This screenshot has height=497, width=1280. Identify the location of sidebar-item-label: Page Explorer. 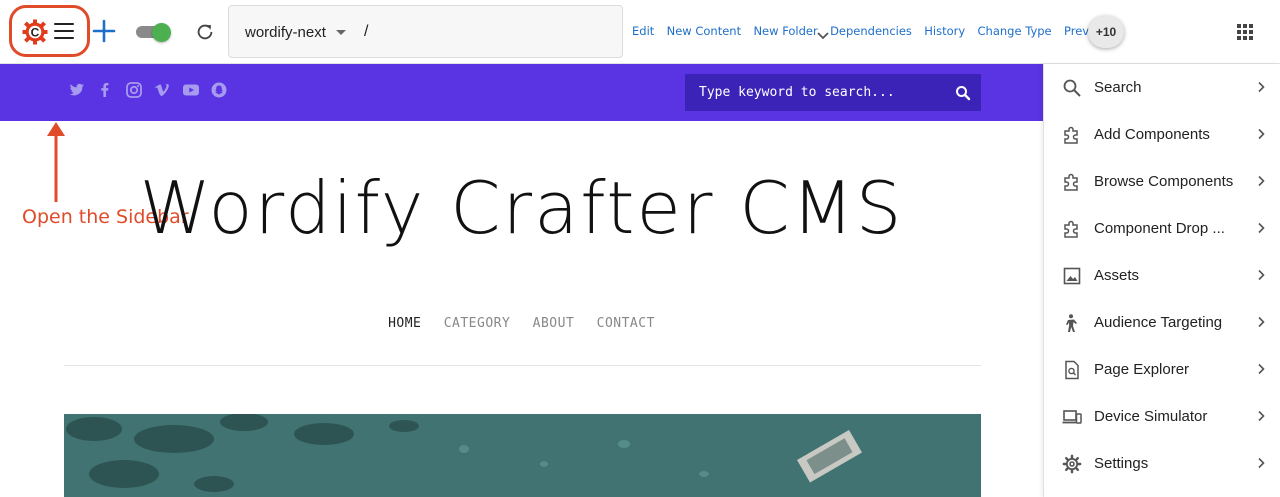
(1142, 369).